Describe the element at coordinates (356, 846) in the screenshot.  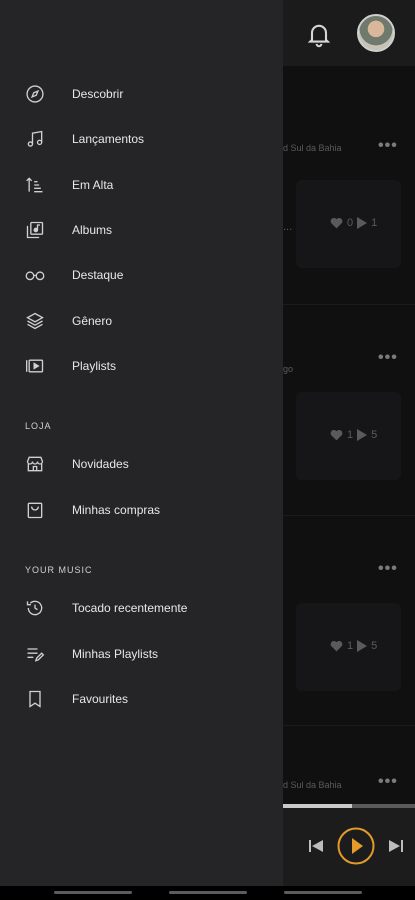
I see `play-button` at that location.